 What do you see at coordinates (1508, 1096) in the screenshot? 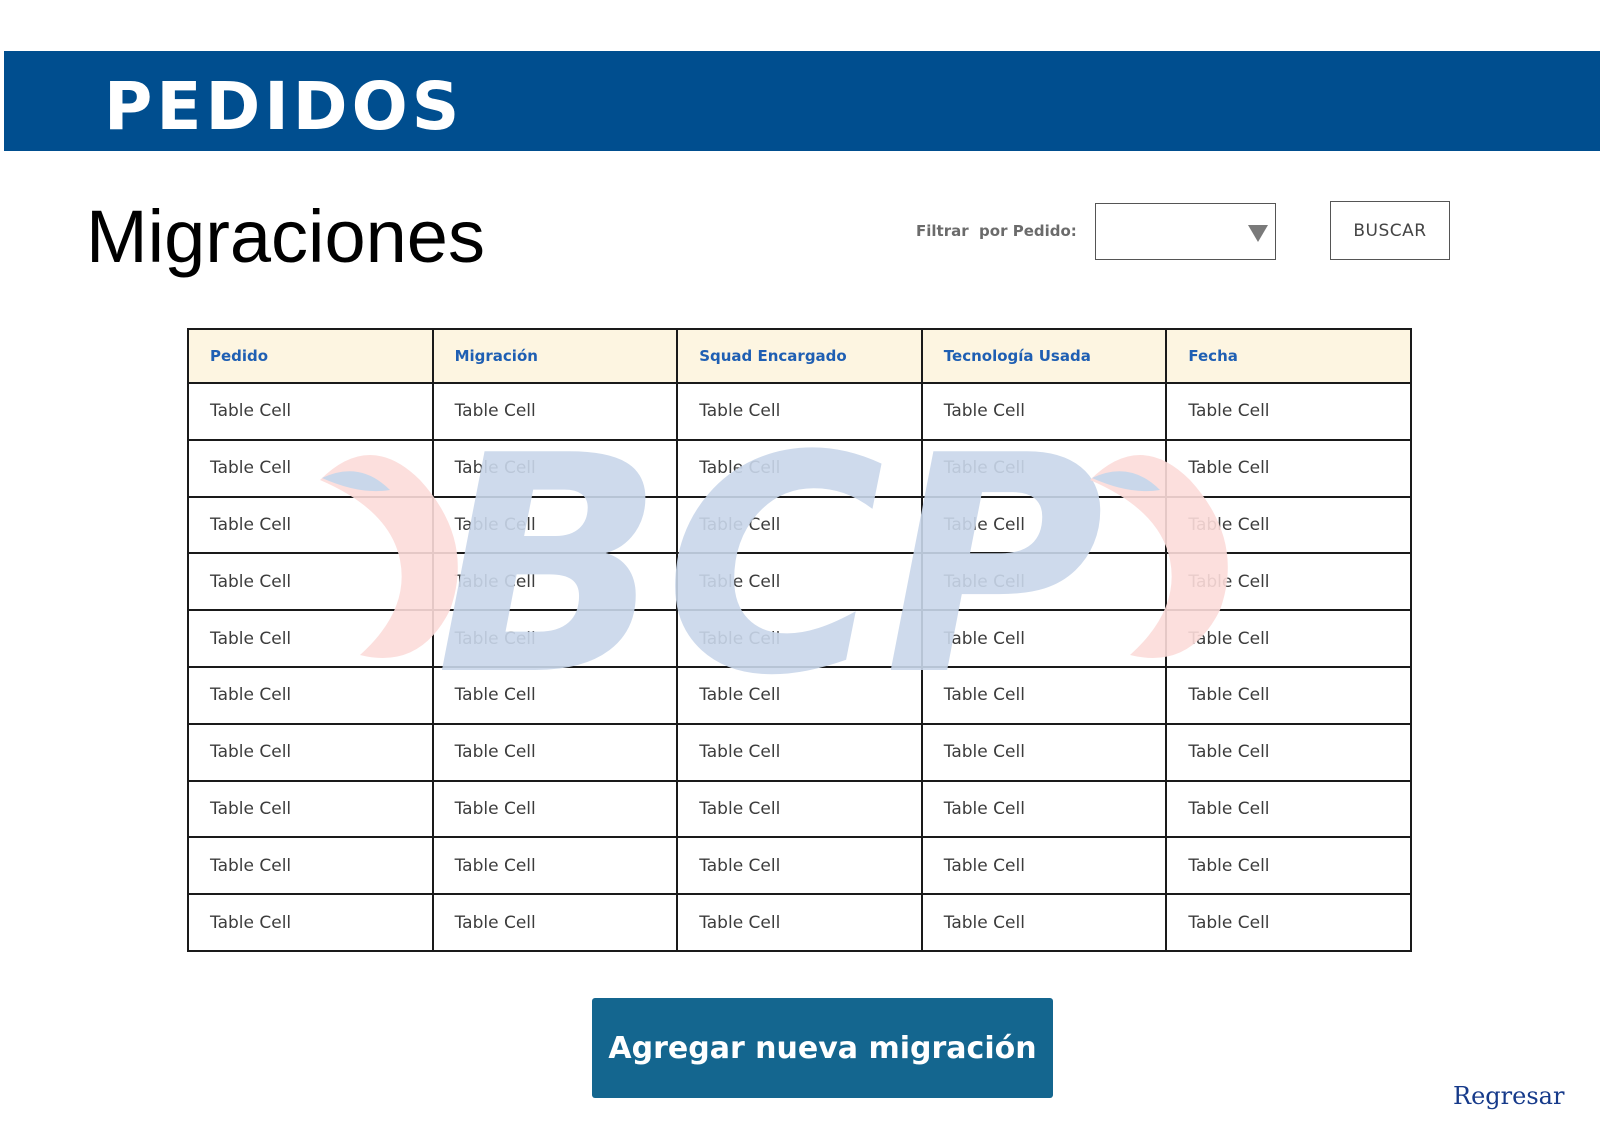
I see `back-link: Regresar` at bounding box center [1508, 1096].